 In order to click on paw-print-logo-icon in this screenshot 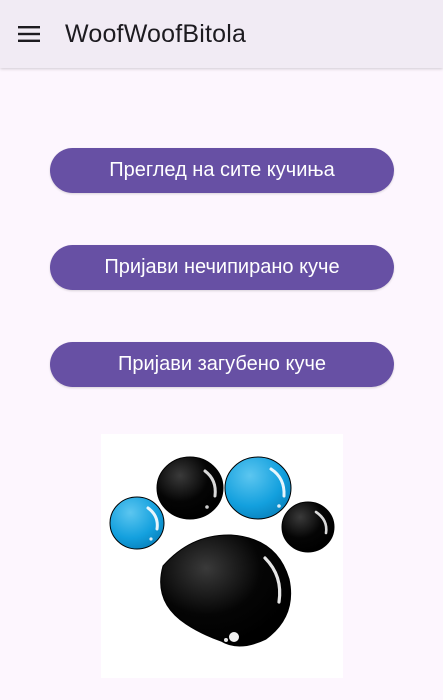, I will do `click(222, 551)`.